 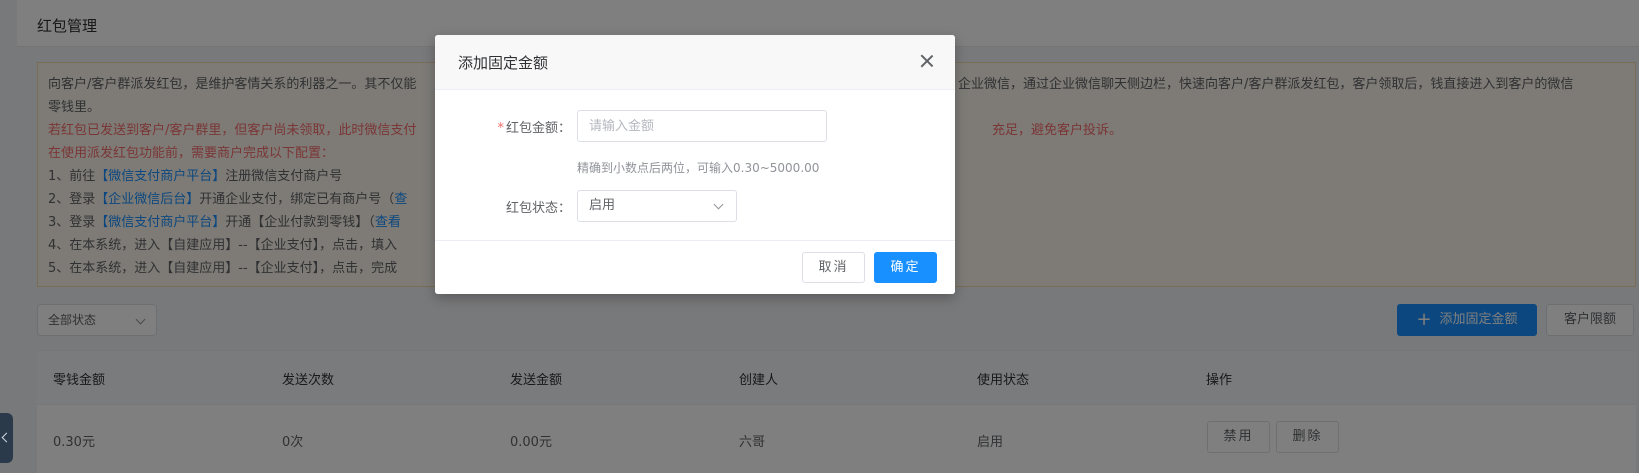 I want to click on required-mark: *, so click(x=500, y=128).